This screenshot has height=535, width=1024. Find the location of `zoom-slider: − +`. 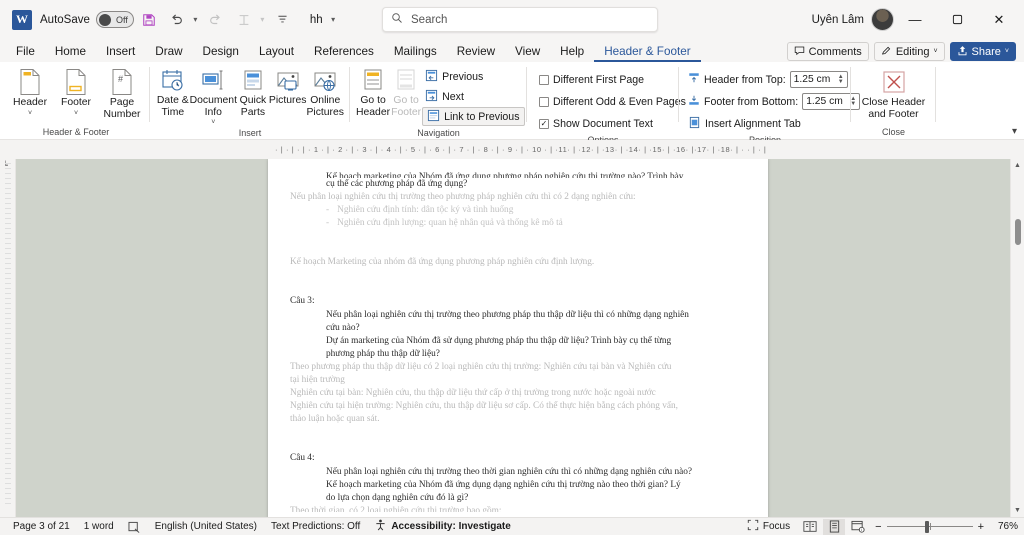

zoom-slider: − + is located at coordinates (929, 527).